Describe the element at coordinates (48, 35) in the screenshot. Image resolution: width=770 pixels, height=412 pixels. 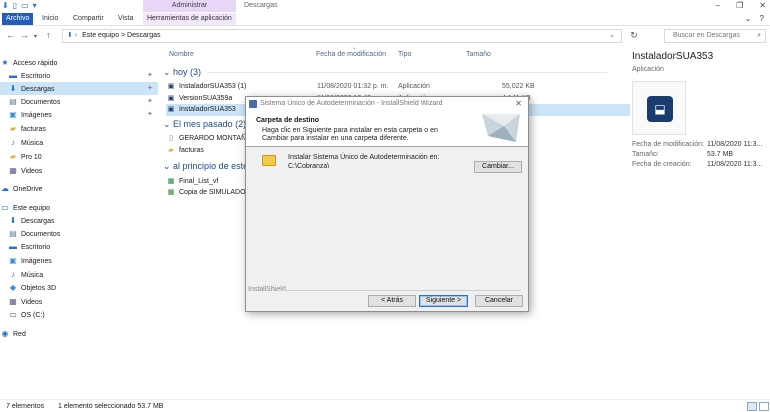
I see `up-icon: ↑` at that location.